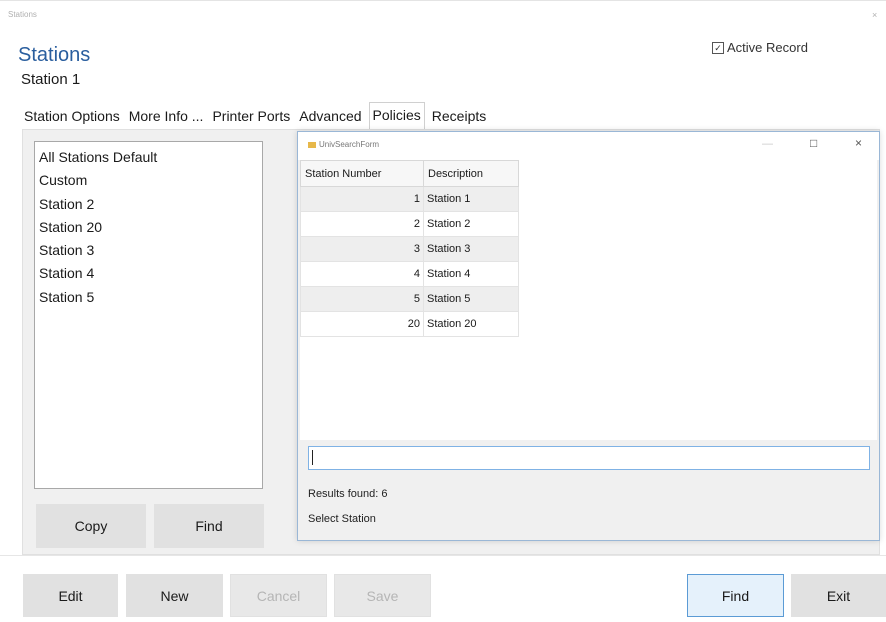 Image resolution: width=886 pixels, height=622 pixels. Describe the element at coordinates (471, 224) in the screenshot. I see `description-cell: Station 2` at that location.